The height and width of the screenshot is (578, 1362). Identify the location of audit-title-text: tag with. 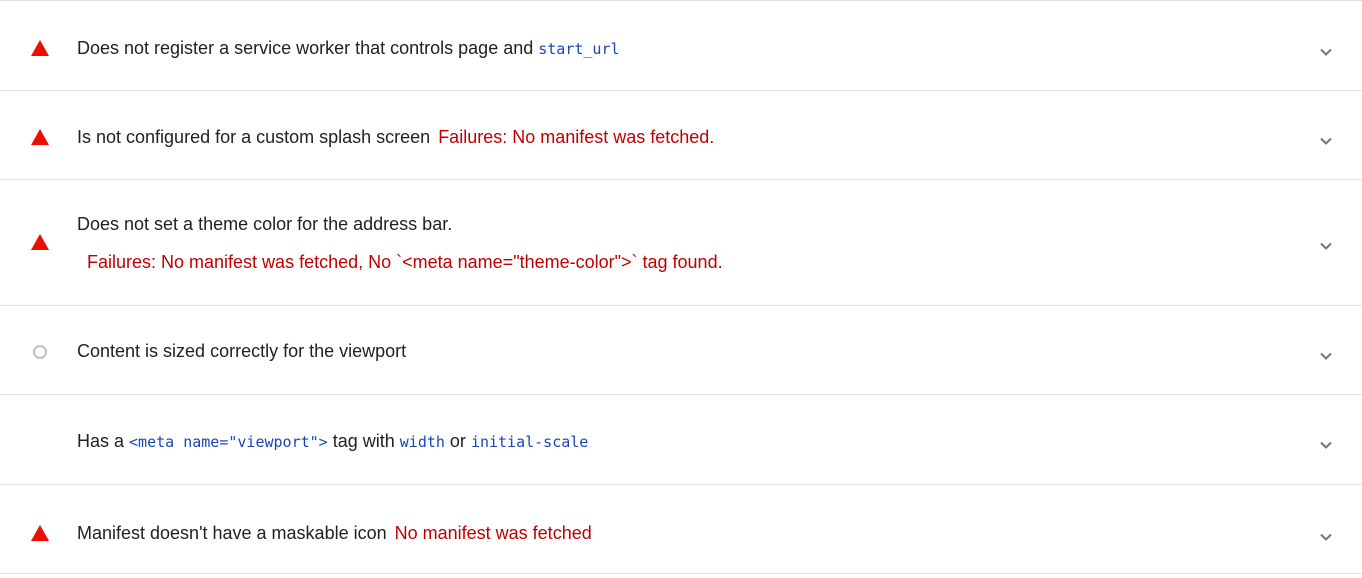
(363, 441).